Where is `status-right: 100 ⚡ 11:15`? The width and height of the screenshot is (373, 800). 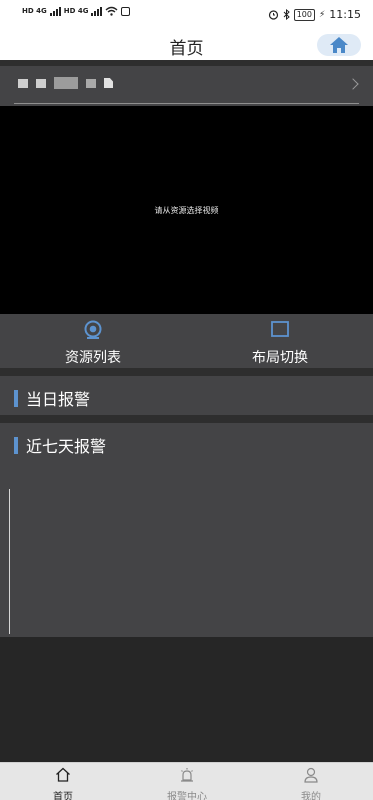
status-right: 100 ⚡ 11:15 is located at coordinates (314, 14).